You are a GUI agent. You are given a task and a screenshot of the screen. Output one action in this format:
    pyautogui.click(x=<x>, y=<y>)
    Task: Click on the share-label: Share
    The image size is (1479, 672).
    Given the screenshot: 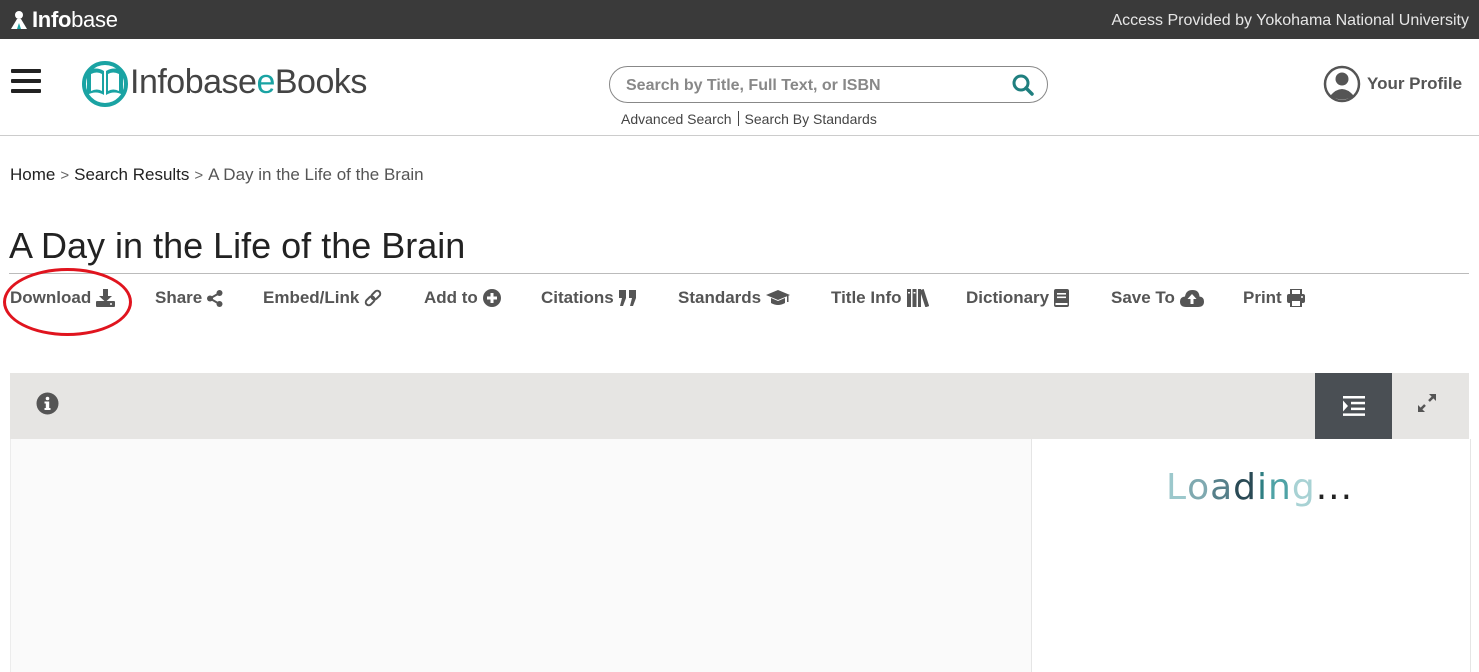 What is the action you would take?
    pyautogui.click(x=179, y=297)
    